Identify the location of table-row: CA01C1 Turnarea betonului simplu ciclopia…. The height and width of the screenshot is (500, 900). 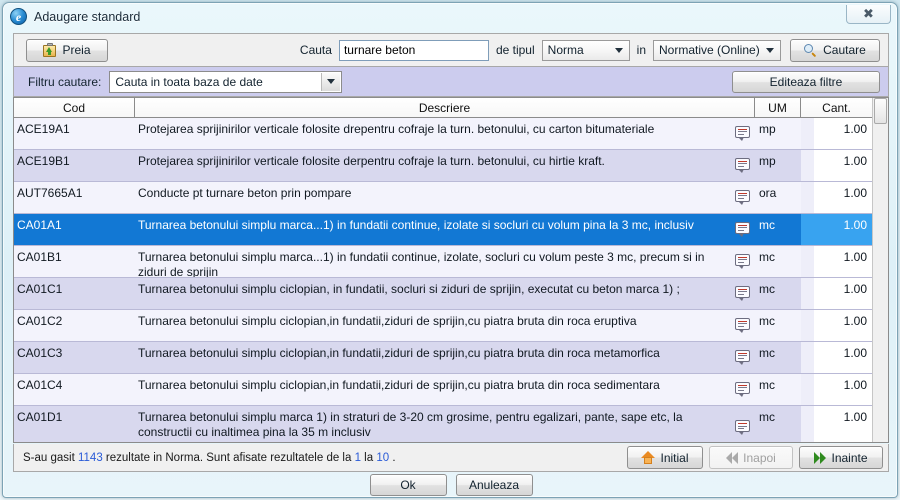
(443, 294).